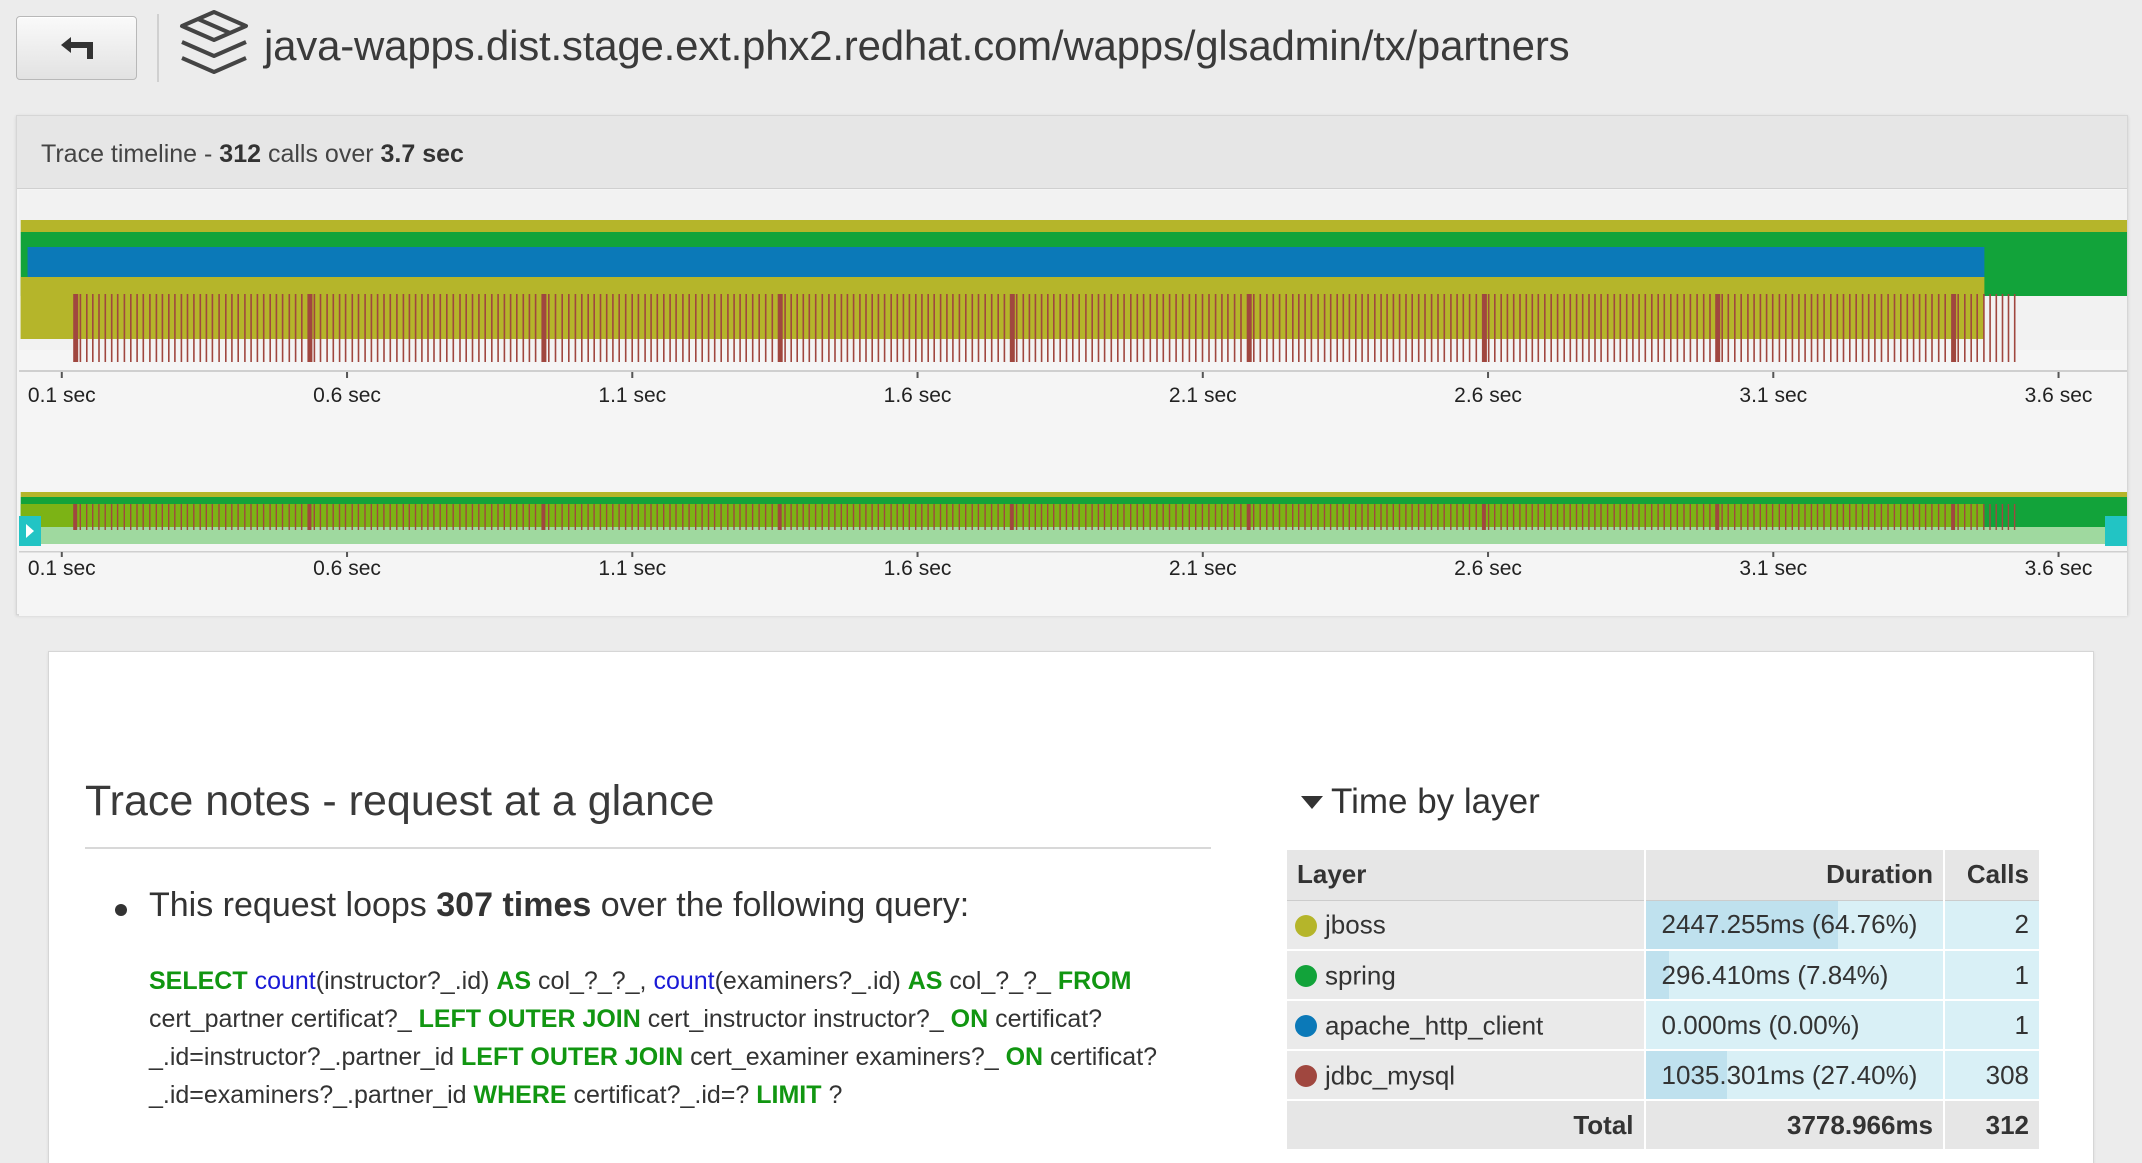 Image resolution: width=2142 pixels, height=1163 pixels. I want to click on table-header-row: Layer Duration Calls, so click(1664, 875).